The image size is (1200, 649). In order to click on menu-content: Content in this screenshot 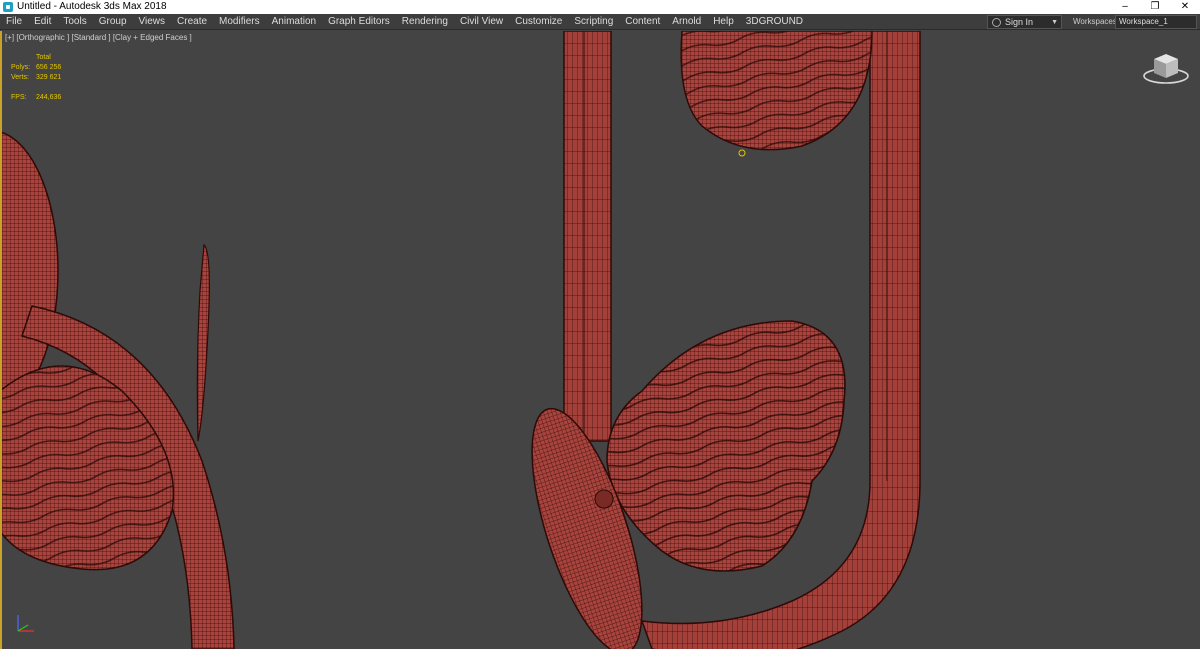, I will do `click(642, 22)`.